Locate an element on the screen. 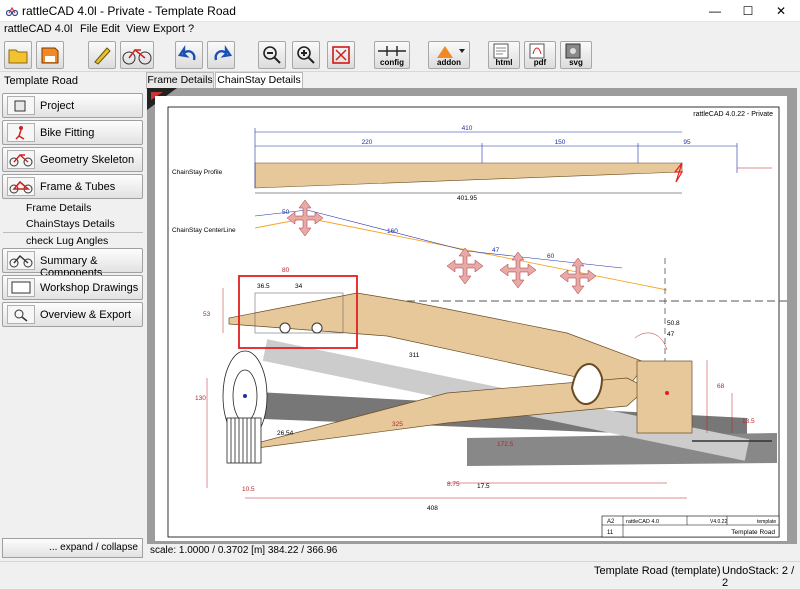  dim-8-75: 8.75 is located at coordinates (453, 484).